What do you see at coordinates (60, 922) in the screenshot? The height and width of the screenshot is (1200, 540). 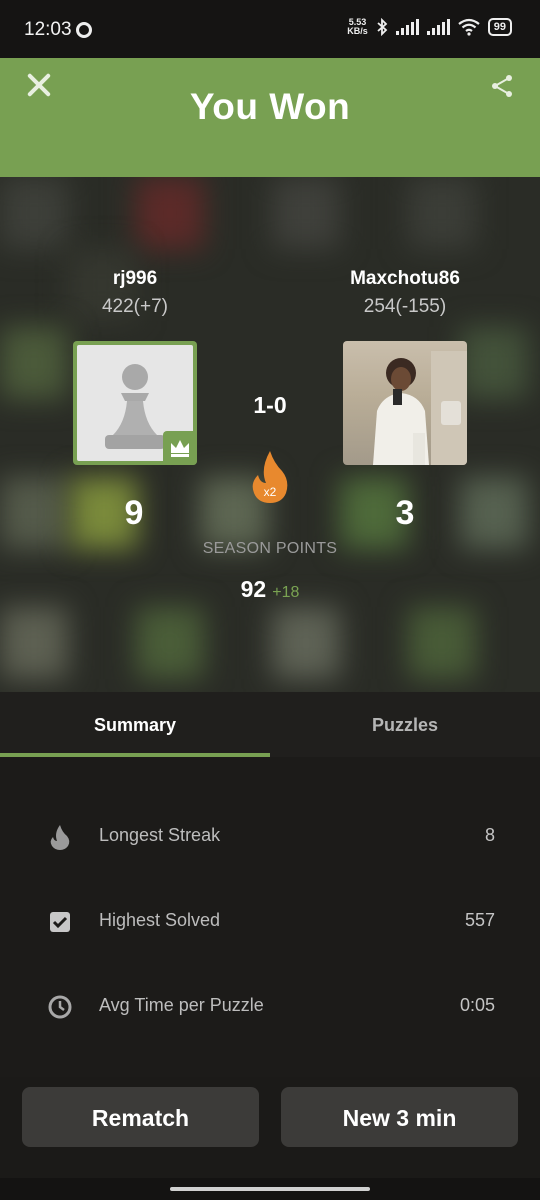 I see `checkbox-icon` at bounding box center [60, 922].